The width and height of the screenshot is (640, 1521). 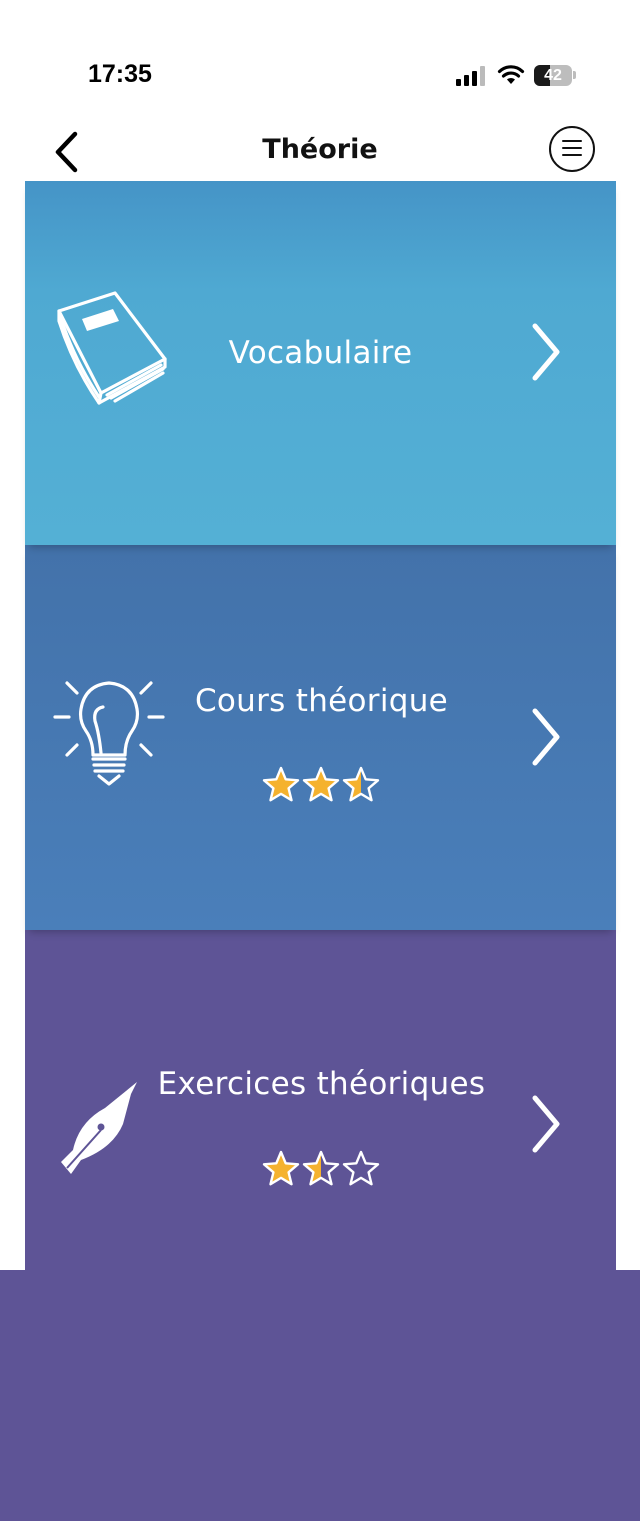 I want to click on vocabulaire-label: Vocabulaire, so click(x=320, y=353).